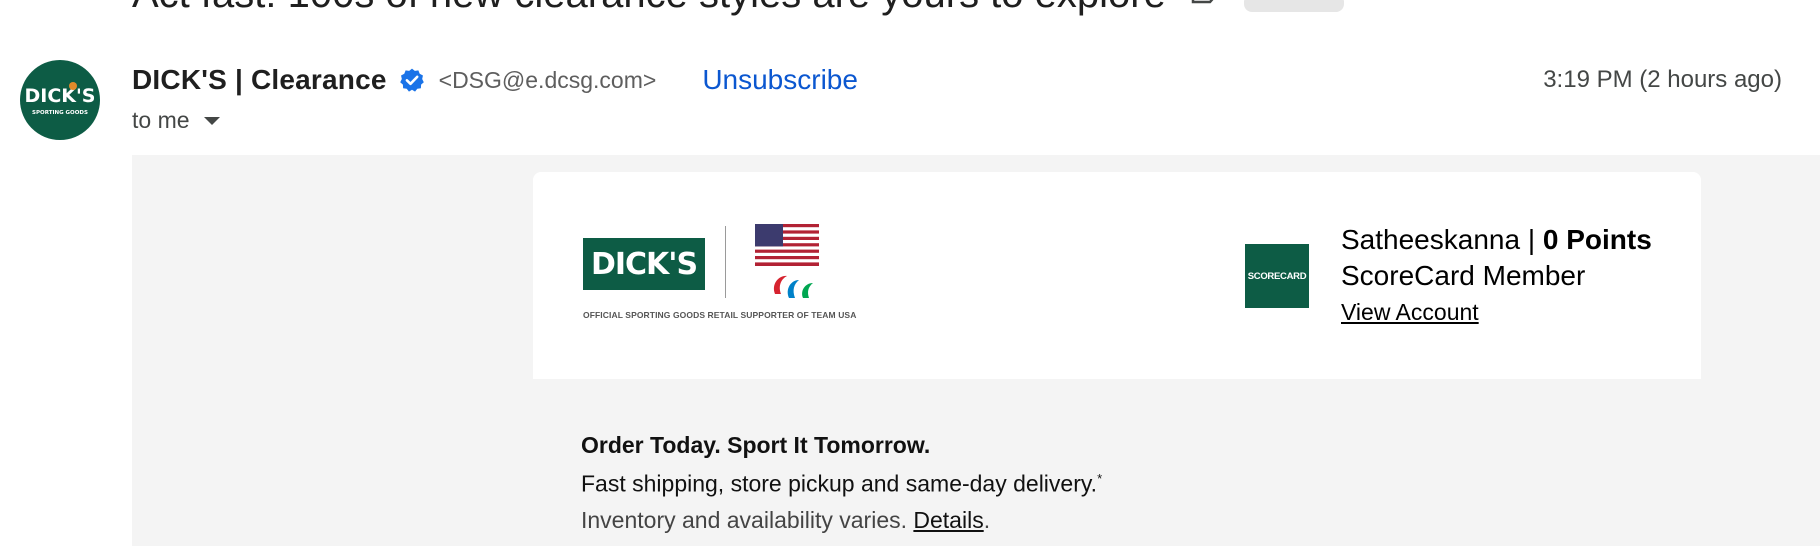 Image resolution: width=1820 pixels, height=546 pixels. I want to click on chevron-down-icon, so click(211, 121).